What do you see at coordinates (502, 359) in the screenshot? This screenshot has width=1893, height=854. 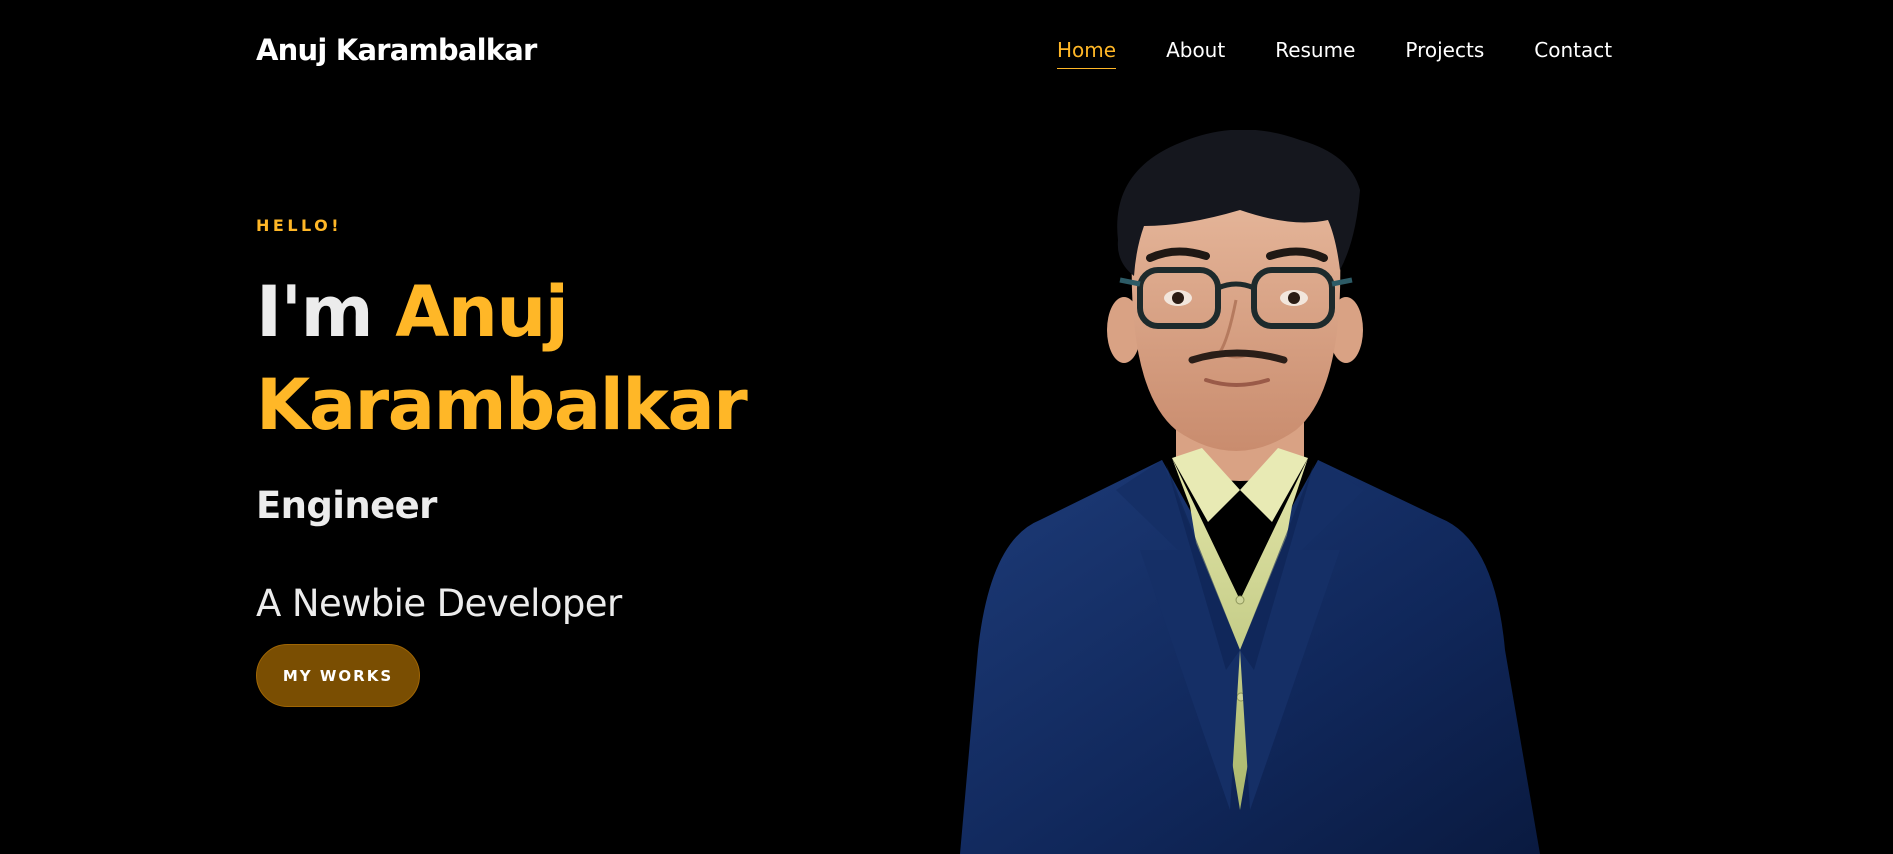 I see `hero-title: I'm Anuj Karambalkar` at bounding box center [502, 359].